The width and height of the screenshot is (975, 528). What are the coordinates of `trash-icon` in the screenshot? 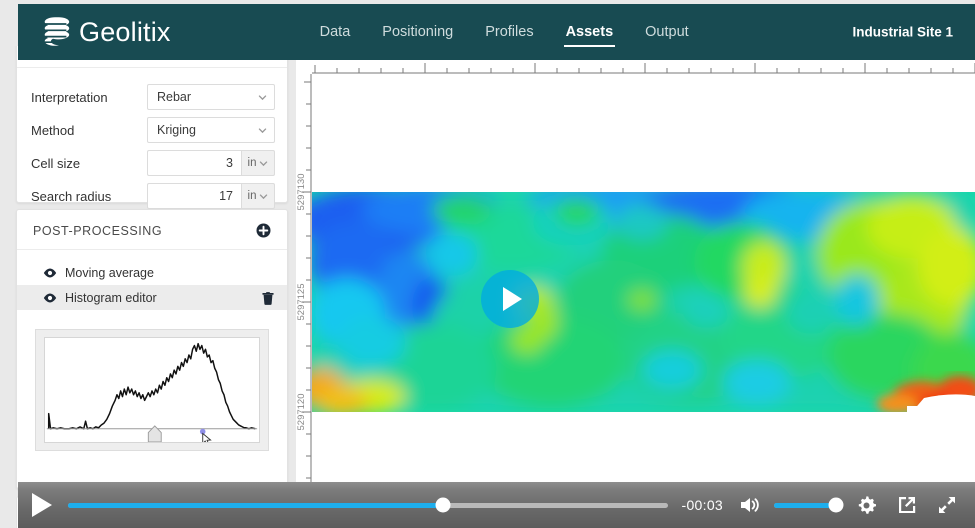 It's located at (268, 298).